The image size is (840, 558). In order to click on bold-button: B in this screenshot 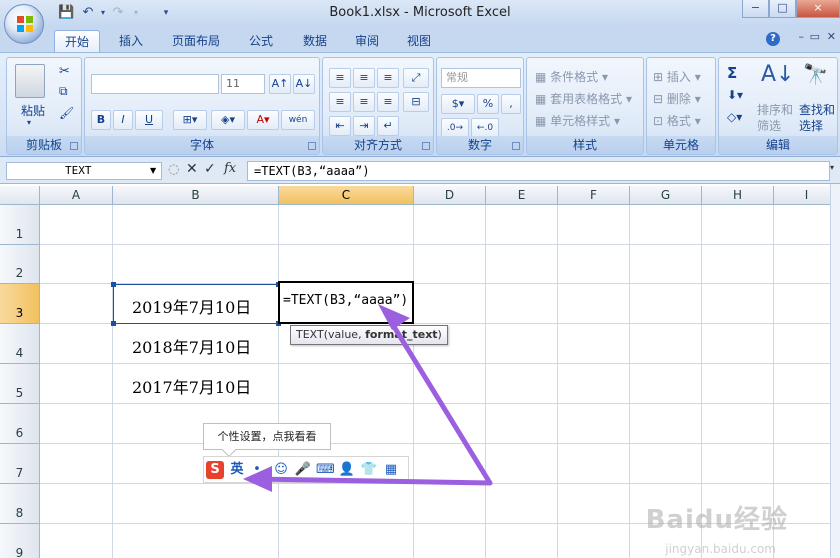, I will do `click(101, 120)`.